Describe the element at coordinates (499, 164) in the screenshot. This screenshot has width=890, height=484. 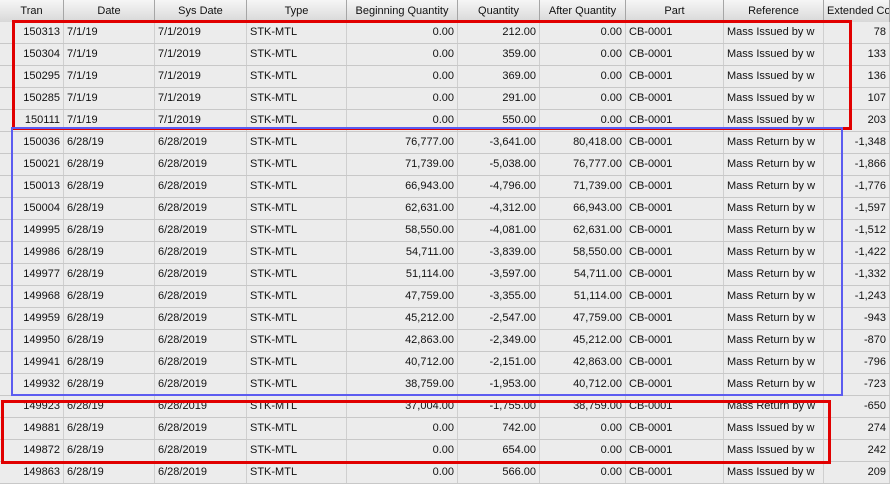
I see `cell-quantity: -5,038.00` at that location.